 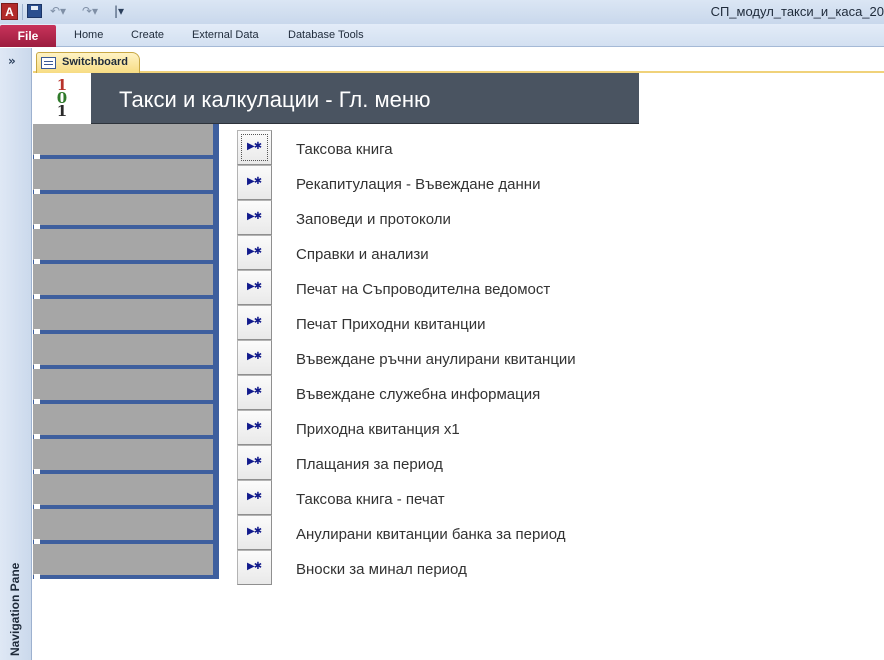 What do you see at coordinates (147, 35) in the screenshot?
I see `tab-create: Create` at bounding box center [147, 35].